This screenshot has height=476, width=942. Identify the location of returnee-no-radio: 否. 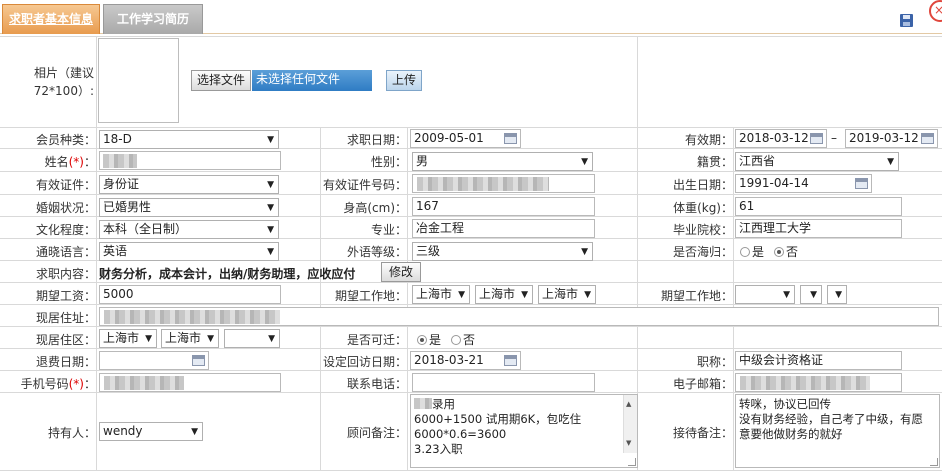
(786, 251).